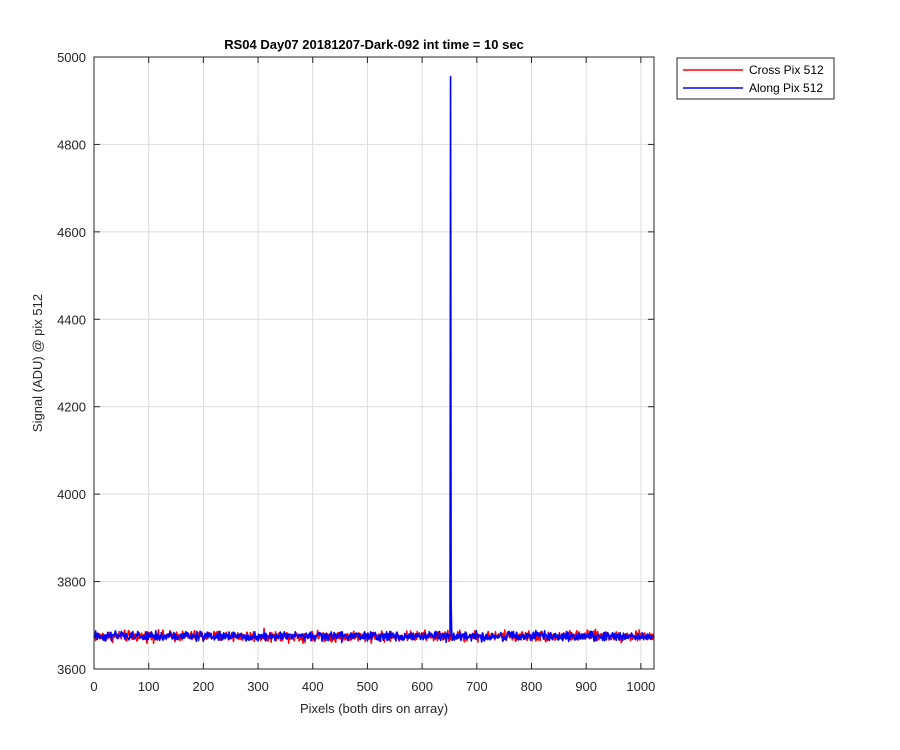 The image size is (900, 750). I want to click on x-tick-label: 600, so click(422, 686).